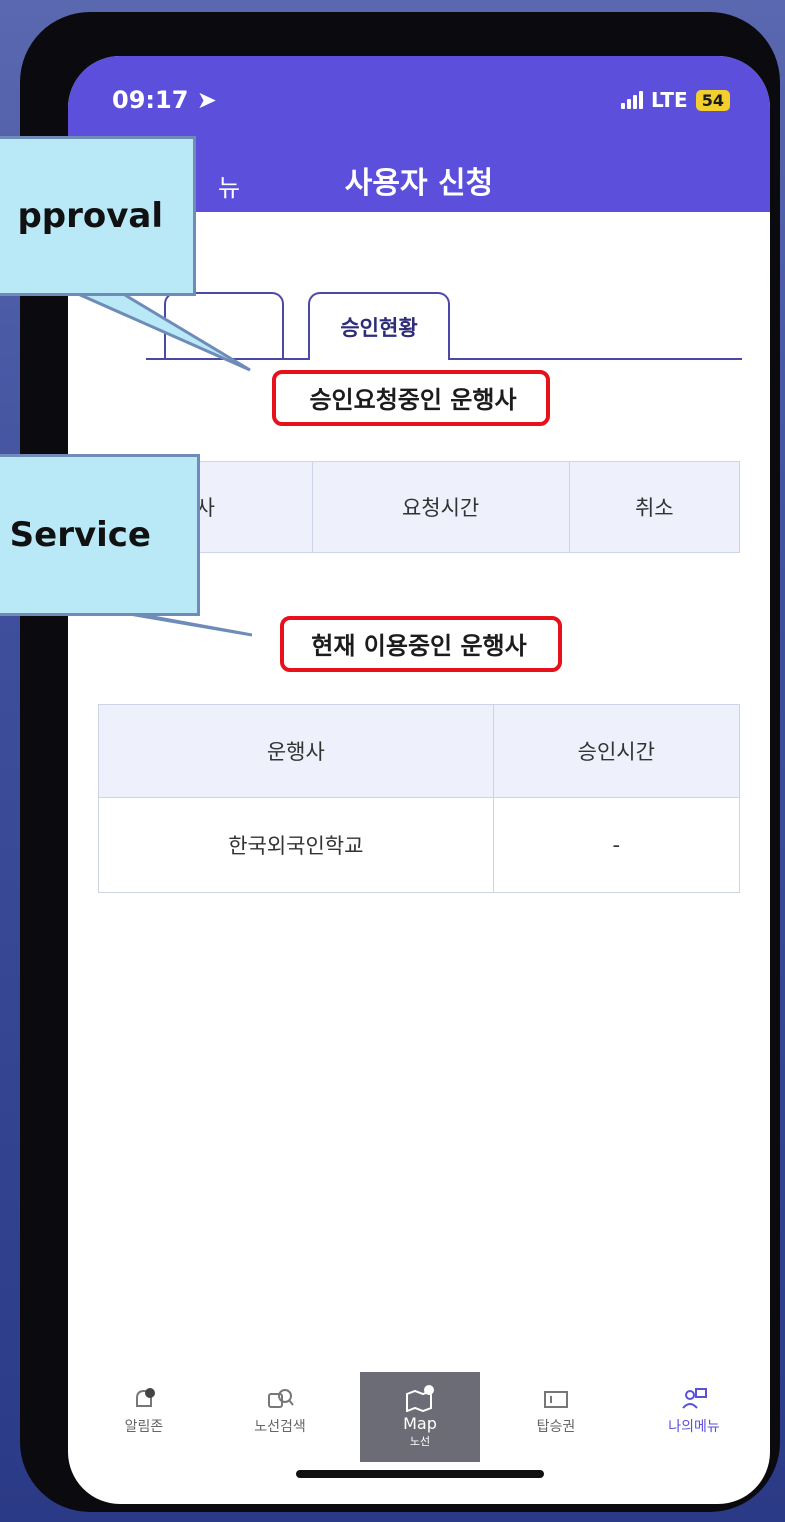 This screenshot has width=785, height=1522. Describe the element at coordinates (100, 535) in the screenshot. I see `service-callout: Service` at that location.